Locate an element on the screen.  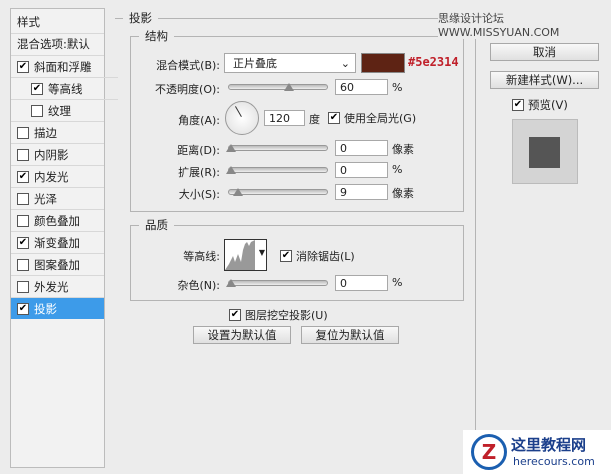
quality-title: 品质 is located at coordinates (156, 225).